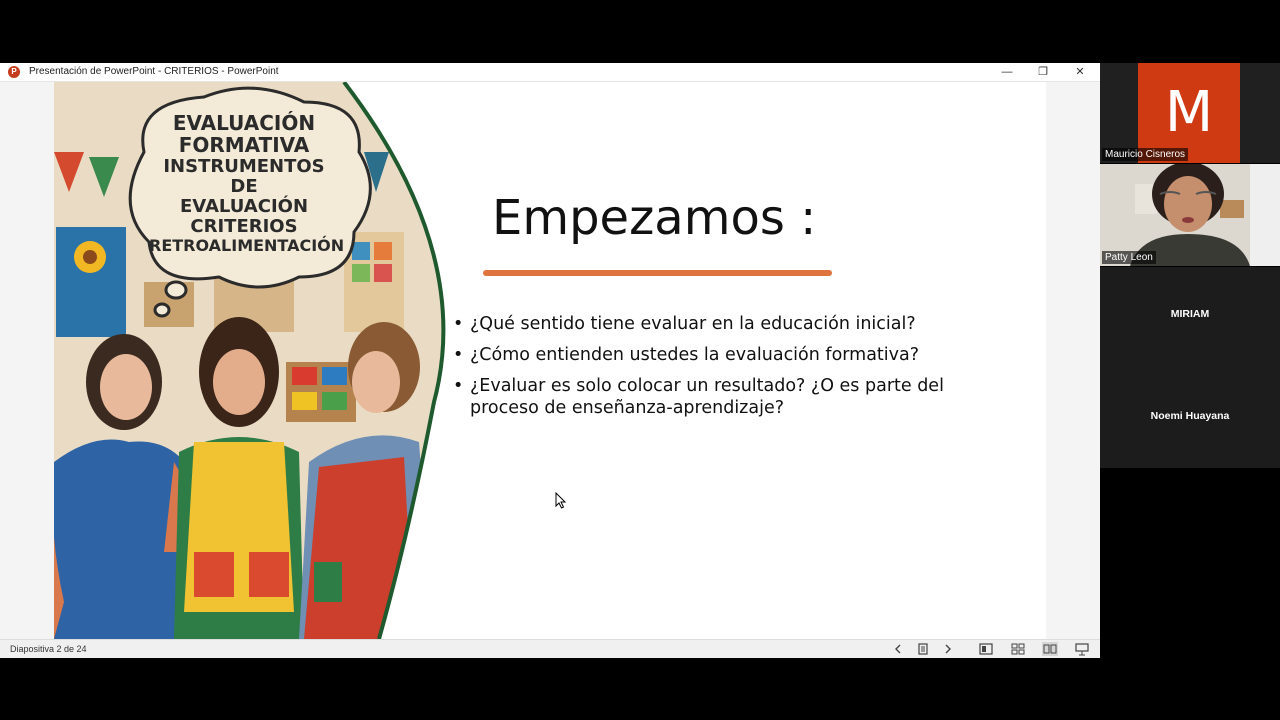  Describe the element at coordinates (1190, 367) in the screenshot. I see `participant-tiles-audio: MIRIAM Noemi Huayana` at that location.